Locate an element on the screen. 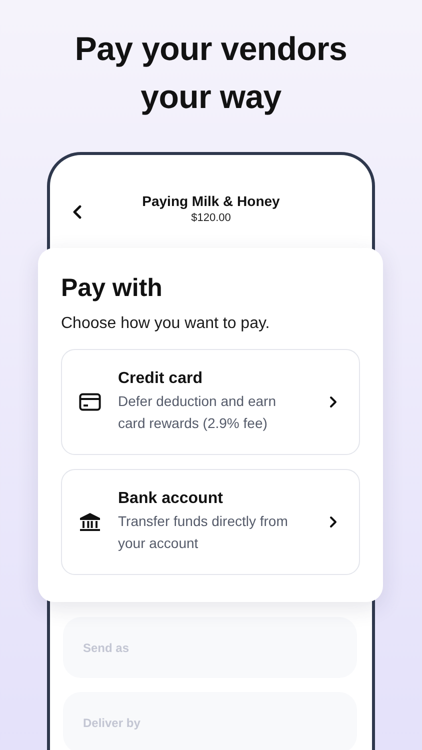 Image resolution: width=422 pixels, height=750 pixels. payment-option: Credit card Defer deduction and earn card rewards (2.9% fee) is located at coordinates (210, 402).